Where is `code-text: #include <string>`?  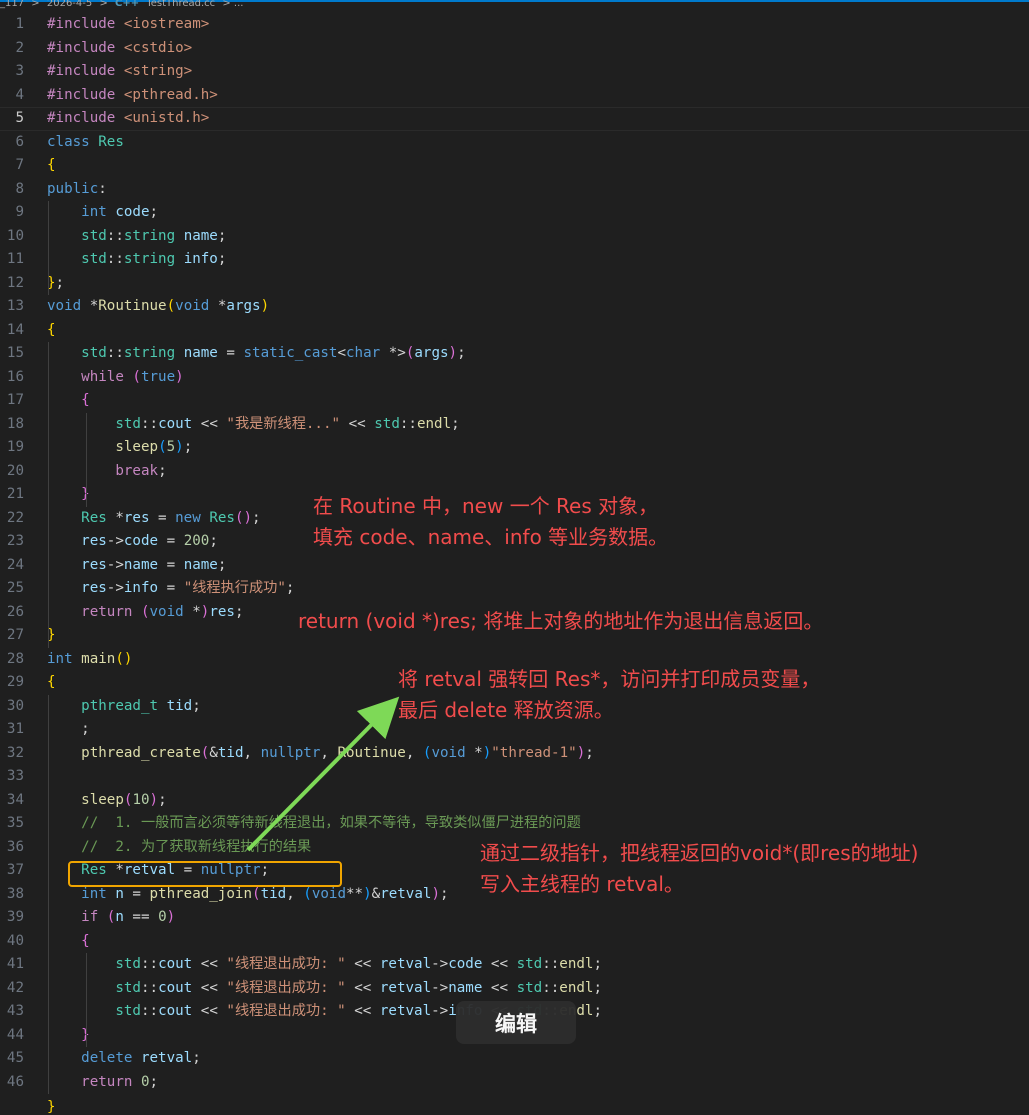
code-text: #include <string> is located at coordinates (119, 72).